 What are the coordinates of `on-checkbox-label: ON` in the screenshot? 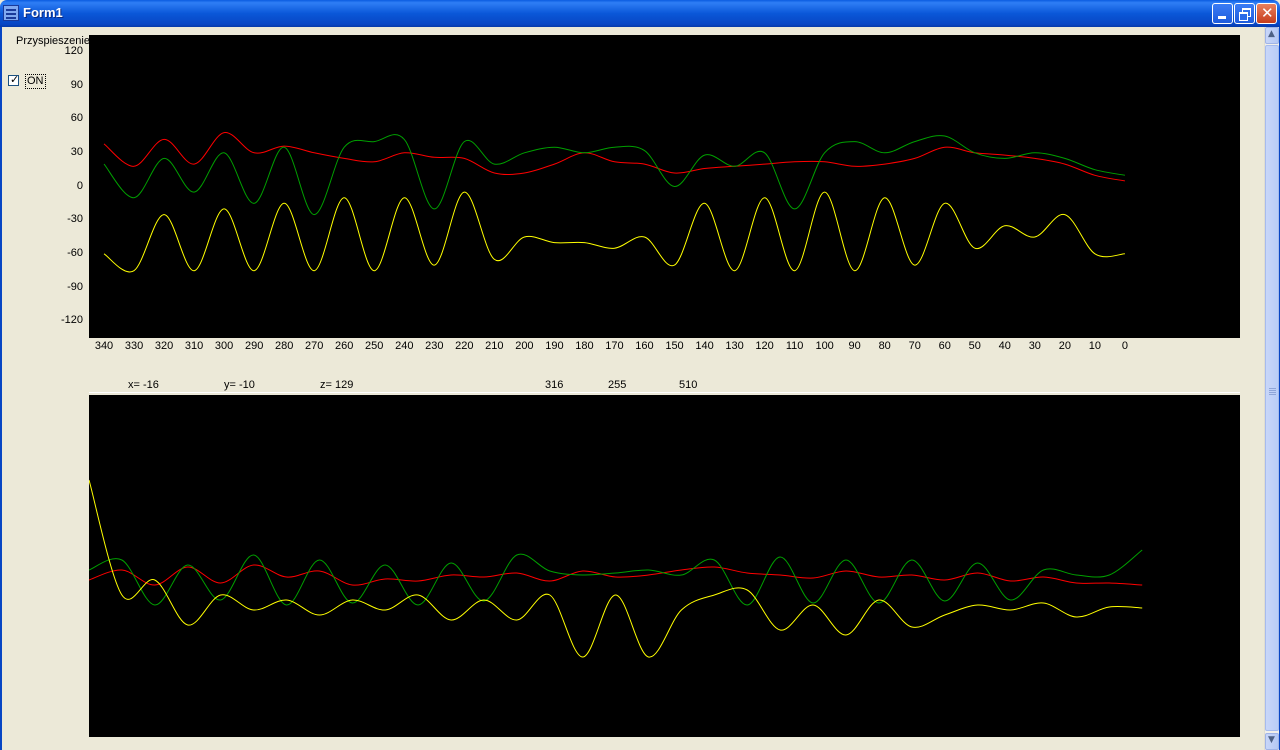 It's located at (35, 81).